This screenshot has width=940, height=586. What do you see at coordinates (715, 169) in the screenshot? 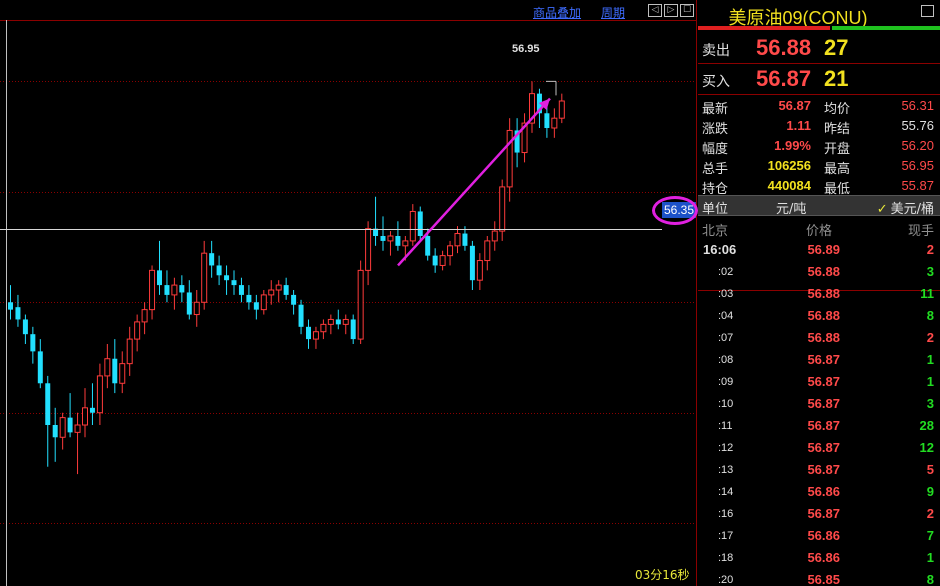
I see `stat-label: 总手` at bounding box center [715, 169].